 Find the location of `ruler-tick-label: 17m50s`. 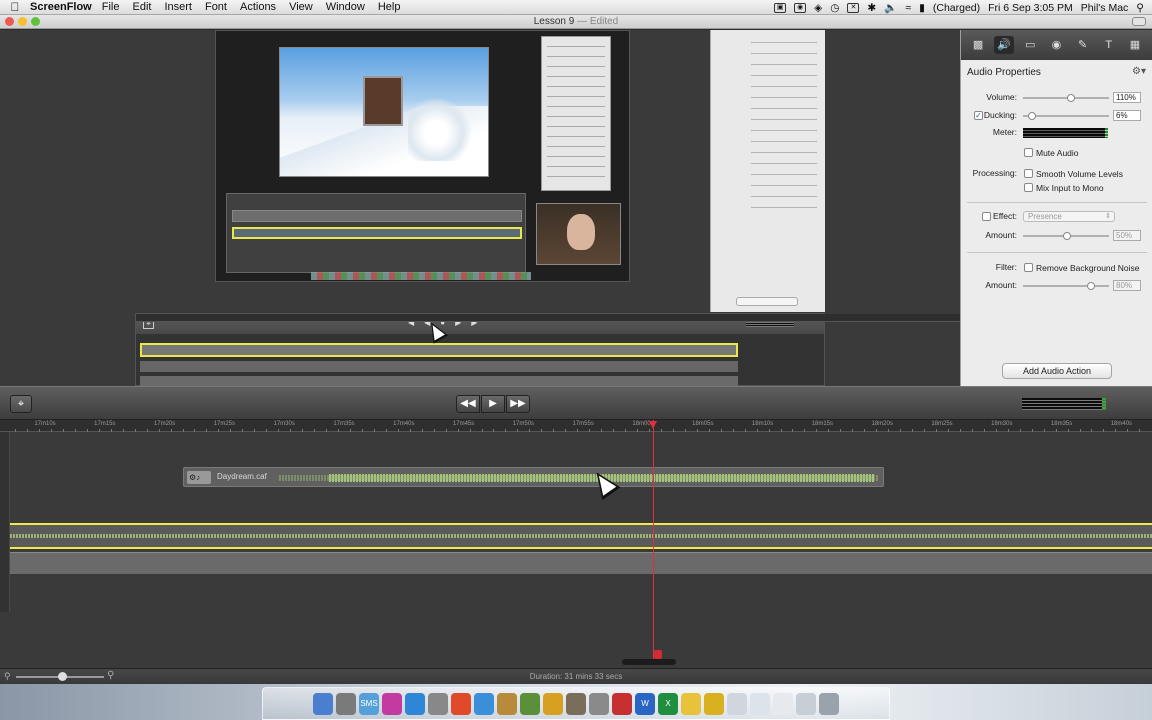

ruler-tick-label: 17m50s is located at coordinates (523, 424).